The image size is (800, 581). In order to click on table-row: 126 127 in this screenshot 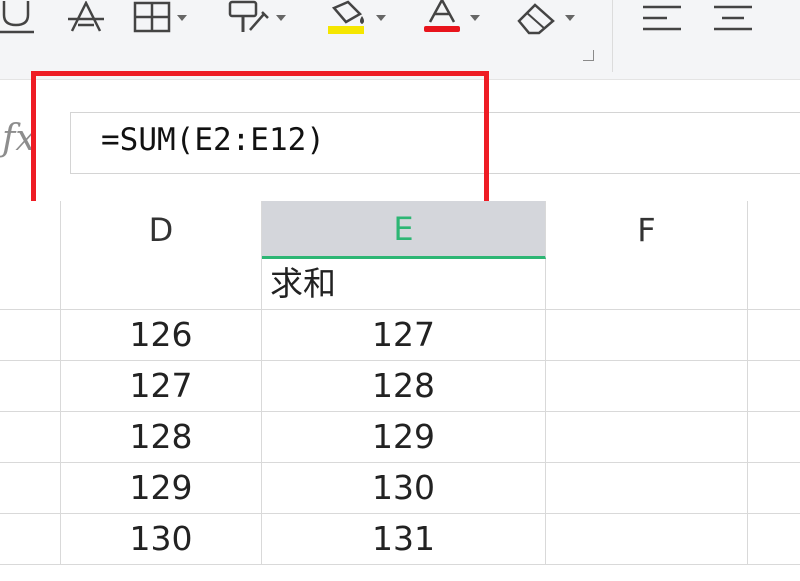, I will do `click(400, 335)`.